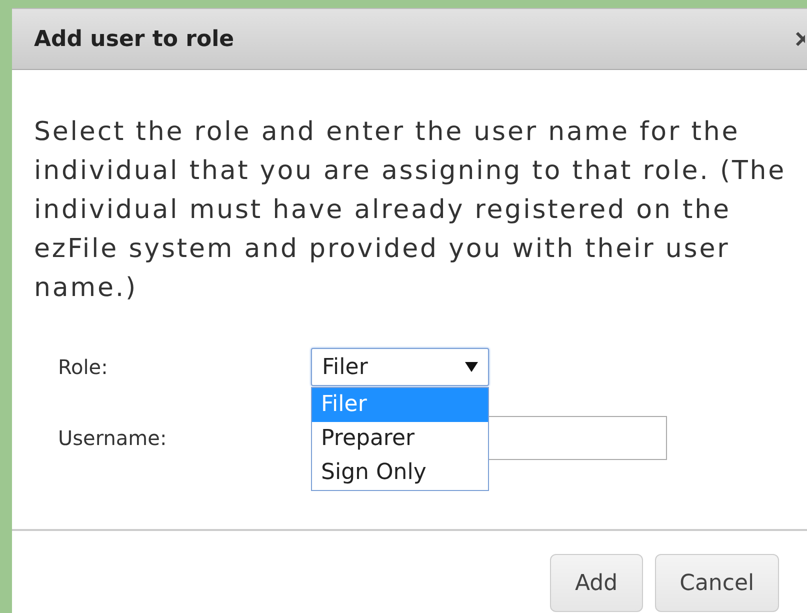 The width and height of the screenshot is (807, 613). What do you see at coordinates (717, 583) in the screenshot?
I see `cancel-button: Cancel` at bounding box center [717, 583].